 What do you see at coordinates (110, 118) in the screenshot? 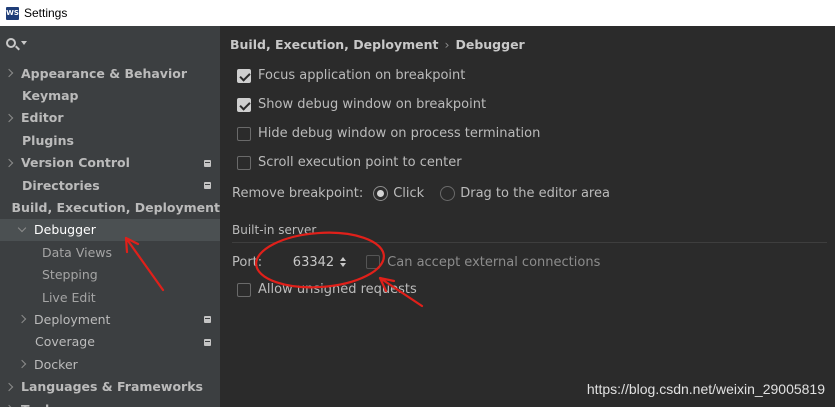
I see `sidebar-item-editor: Editor` at bounding box center [110, 118].